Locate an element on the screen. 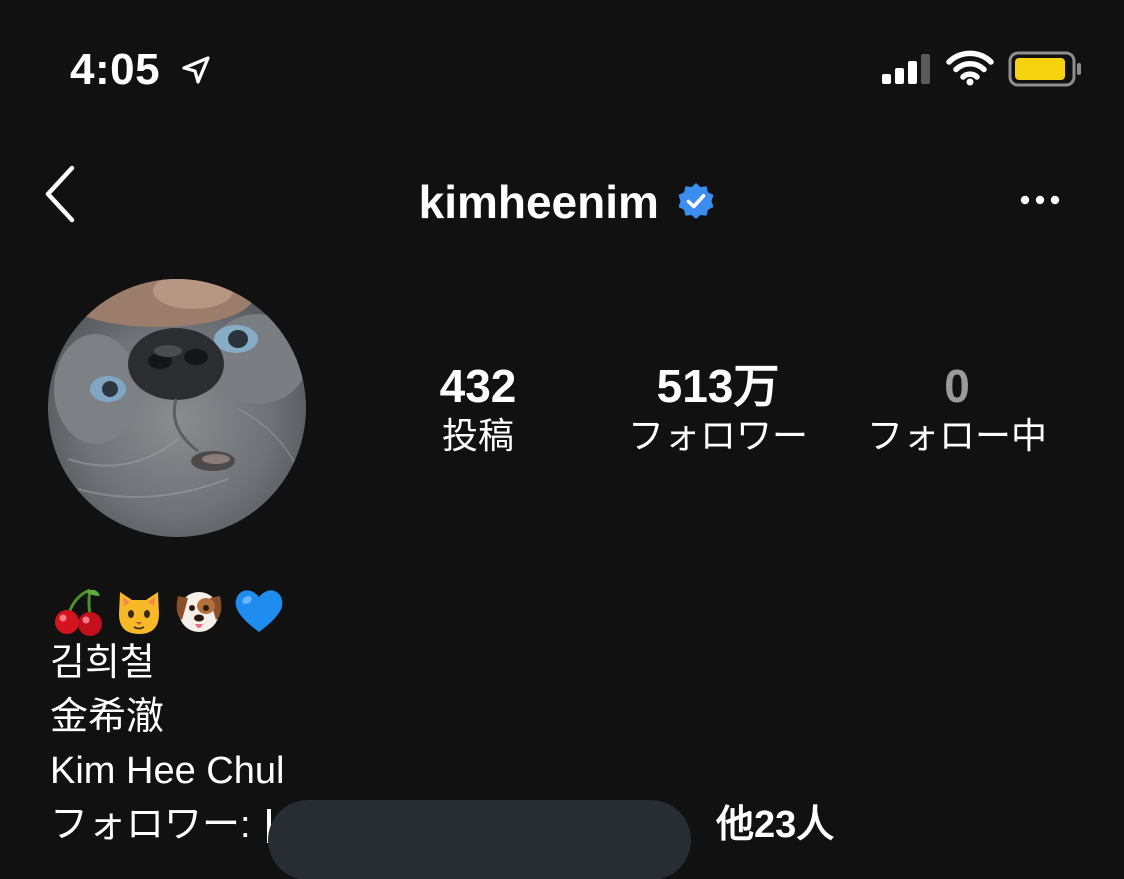  redaction-overlay is located at coordinates (479, 839).